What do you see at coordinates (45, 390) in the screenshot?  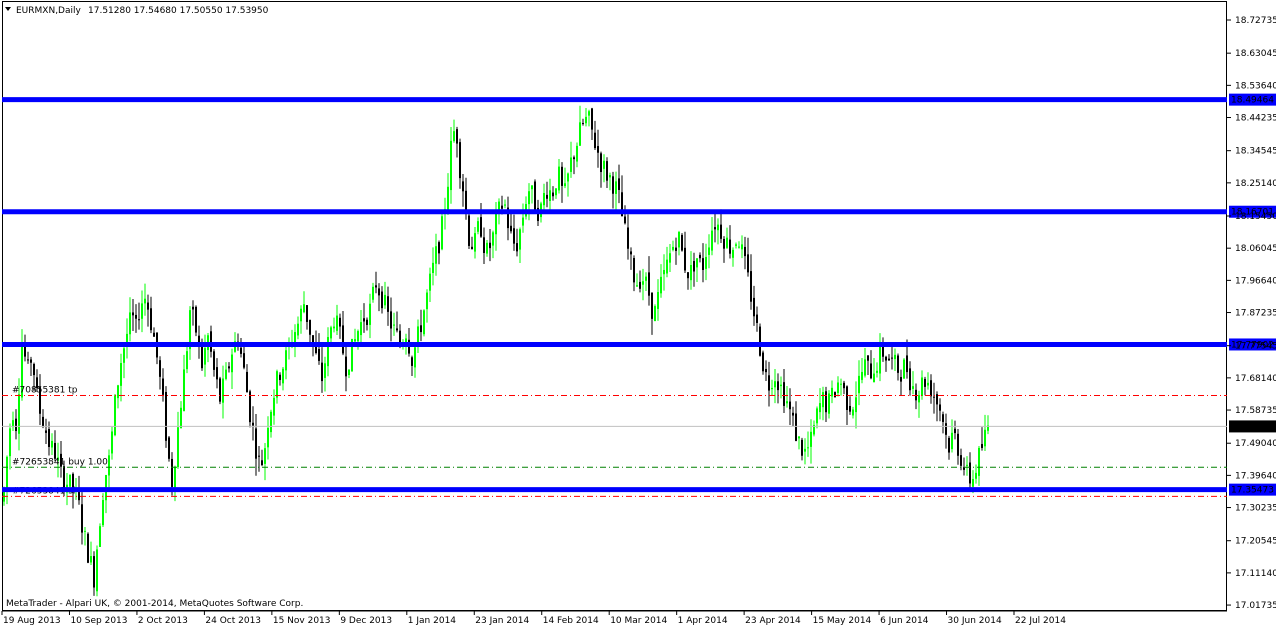 I see `order-label-tp: #70855381 tp` at bounding box center [45, 390].